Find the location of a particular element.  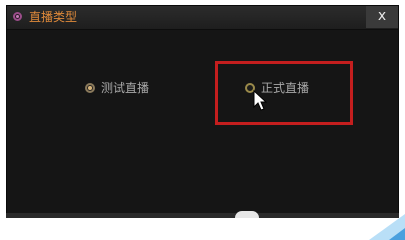

annotation-highlight-box is located at coordinates (284, 93).